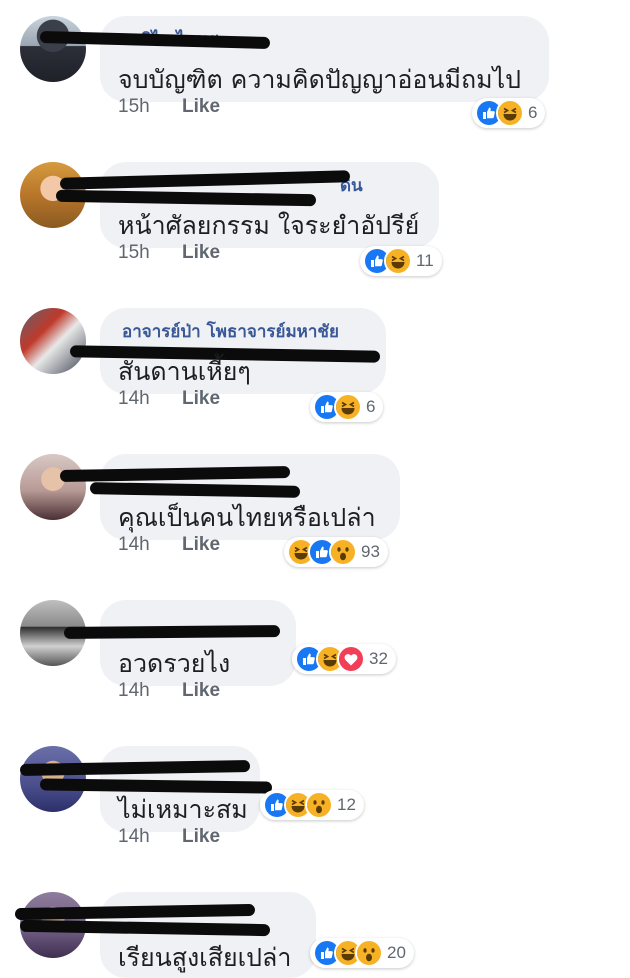 The height and width of the screenshot is (978, 630). Describe the element at coordinates (320, 79) in the screenshot. I see `comment-text: จบบัญฑิต ความคิดปัญญาอ่อนมีถมไป` at that location.